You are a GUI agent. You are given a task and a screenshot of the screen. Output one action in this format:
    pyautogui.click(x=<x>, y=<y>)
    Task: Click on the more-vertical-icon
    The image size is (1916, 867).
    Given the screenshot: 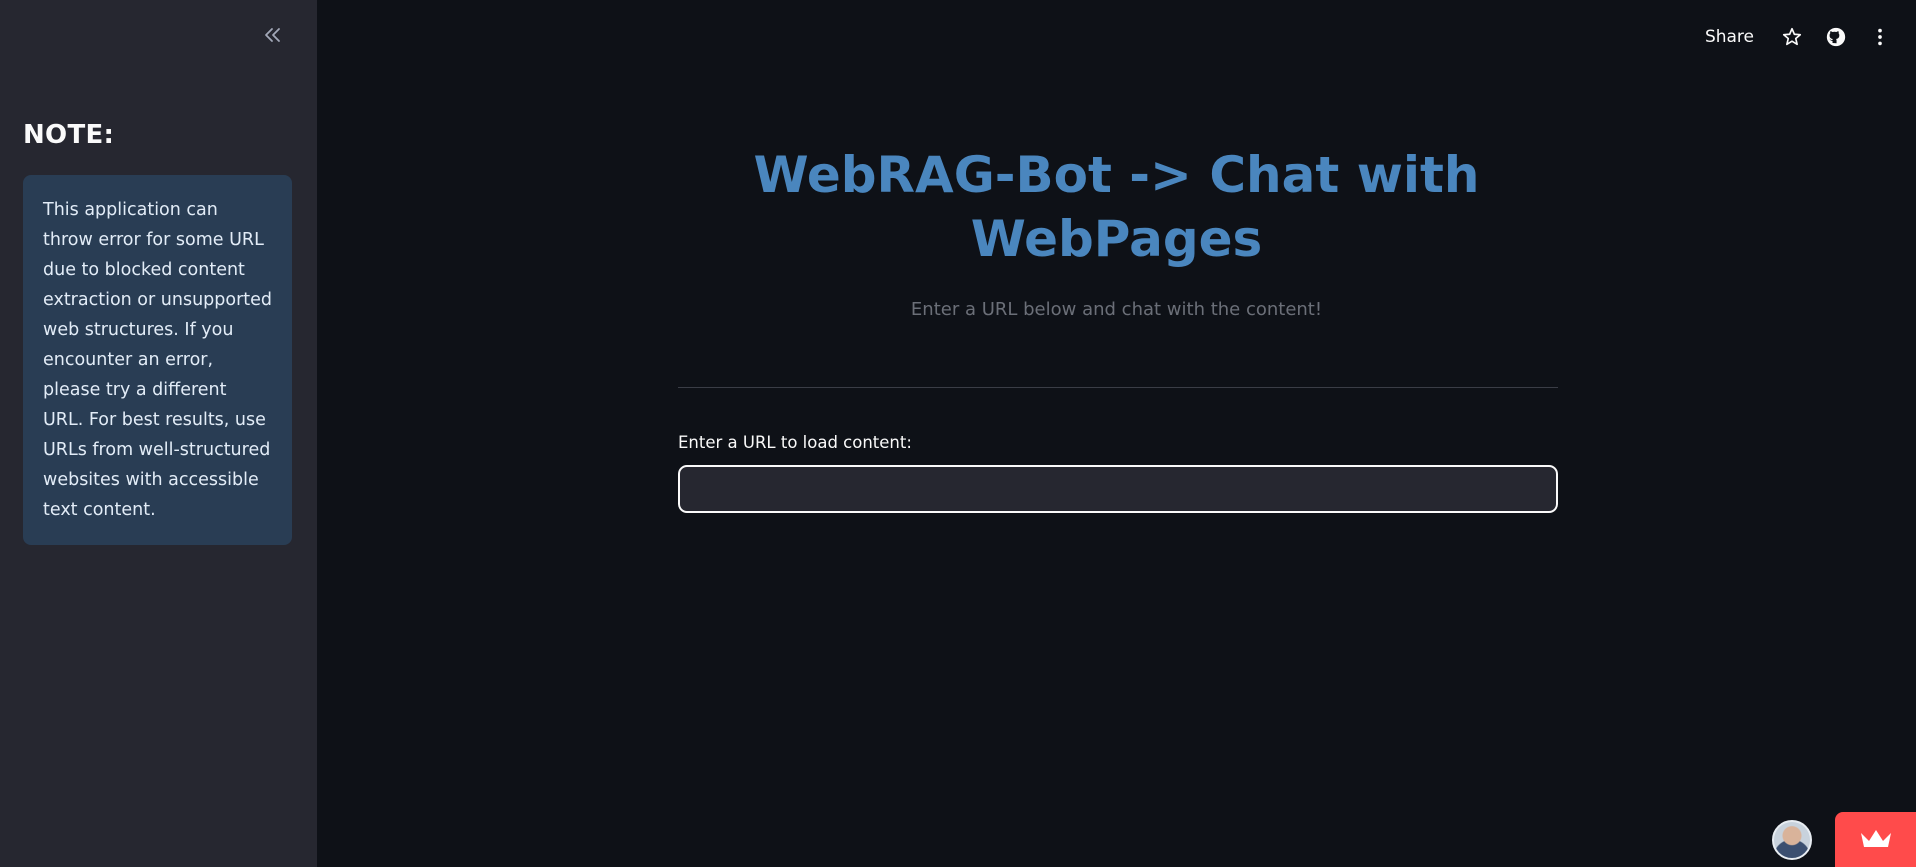 What is the action you would take?
    pyautogui.click(x=1880, y=37)
    